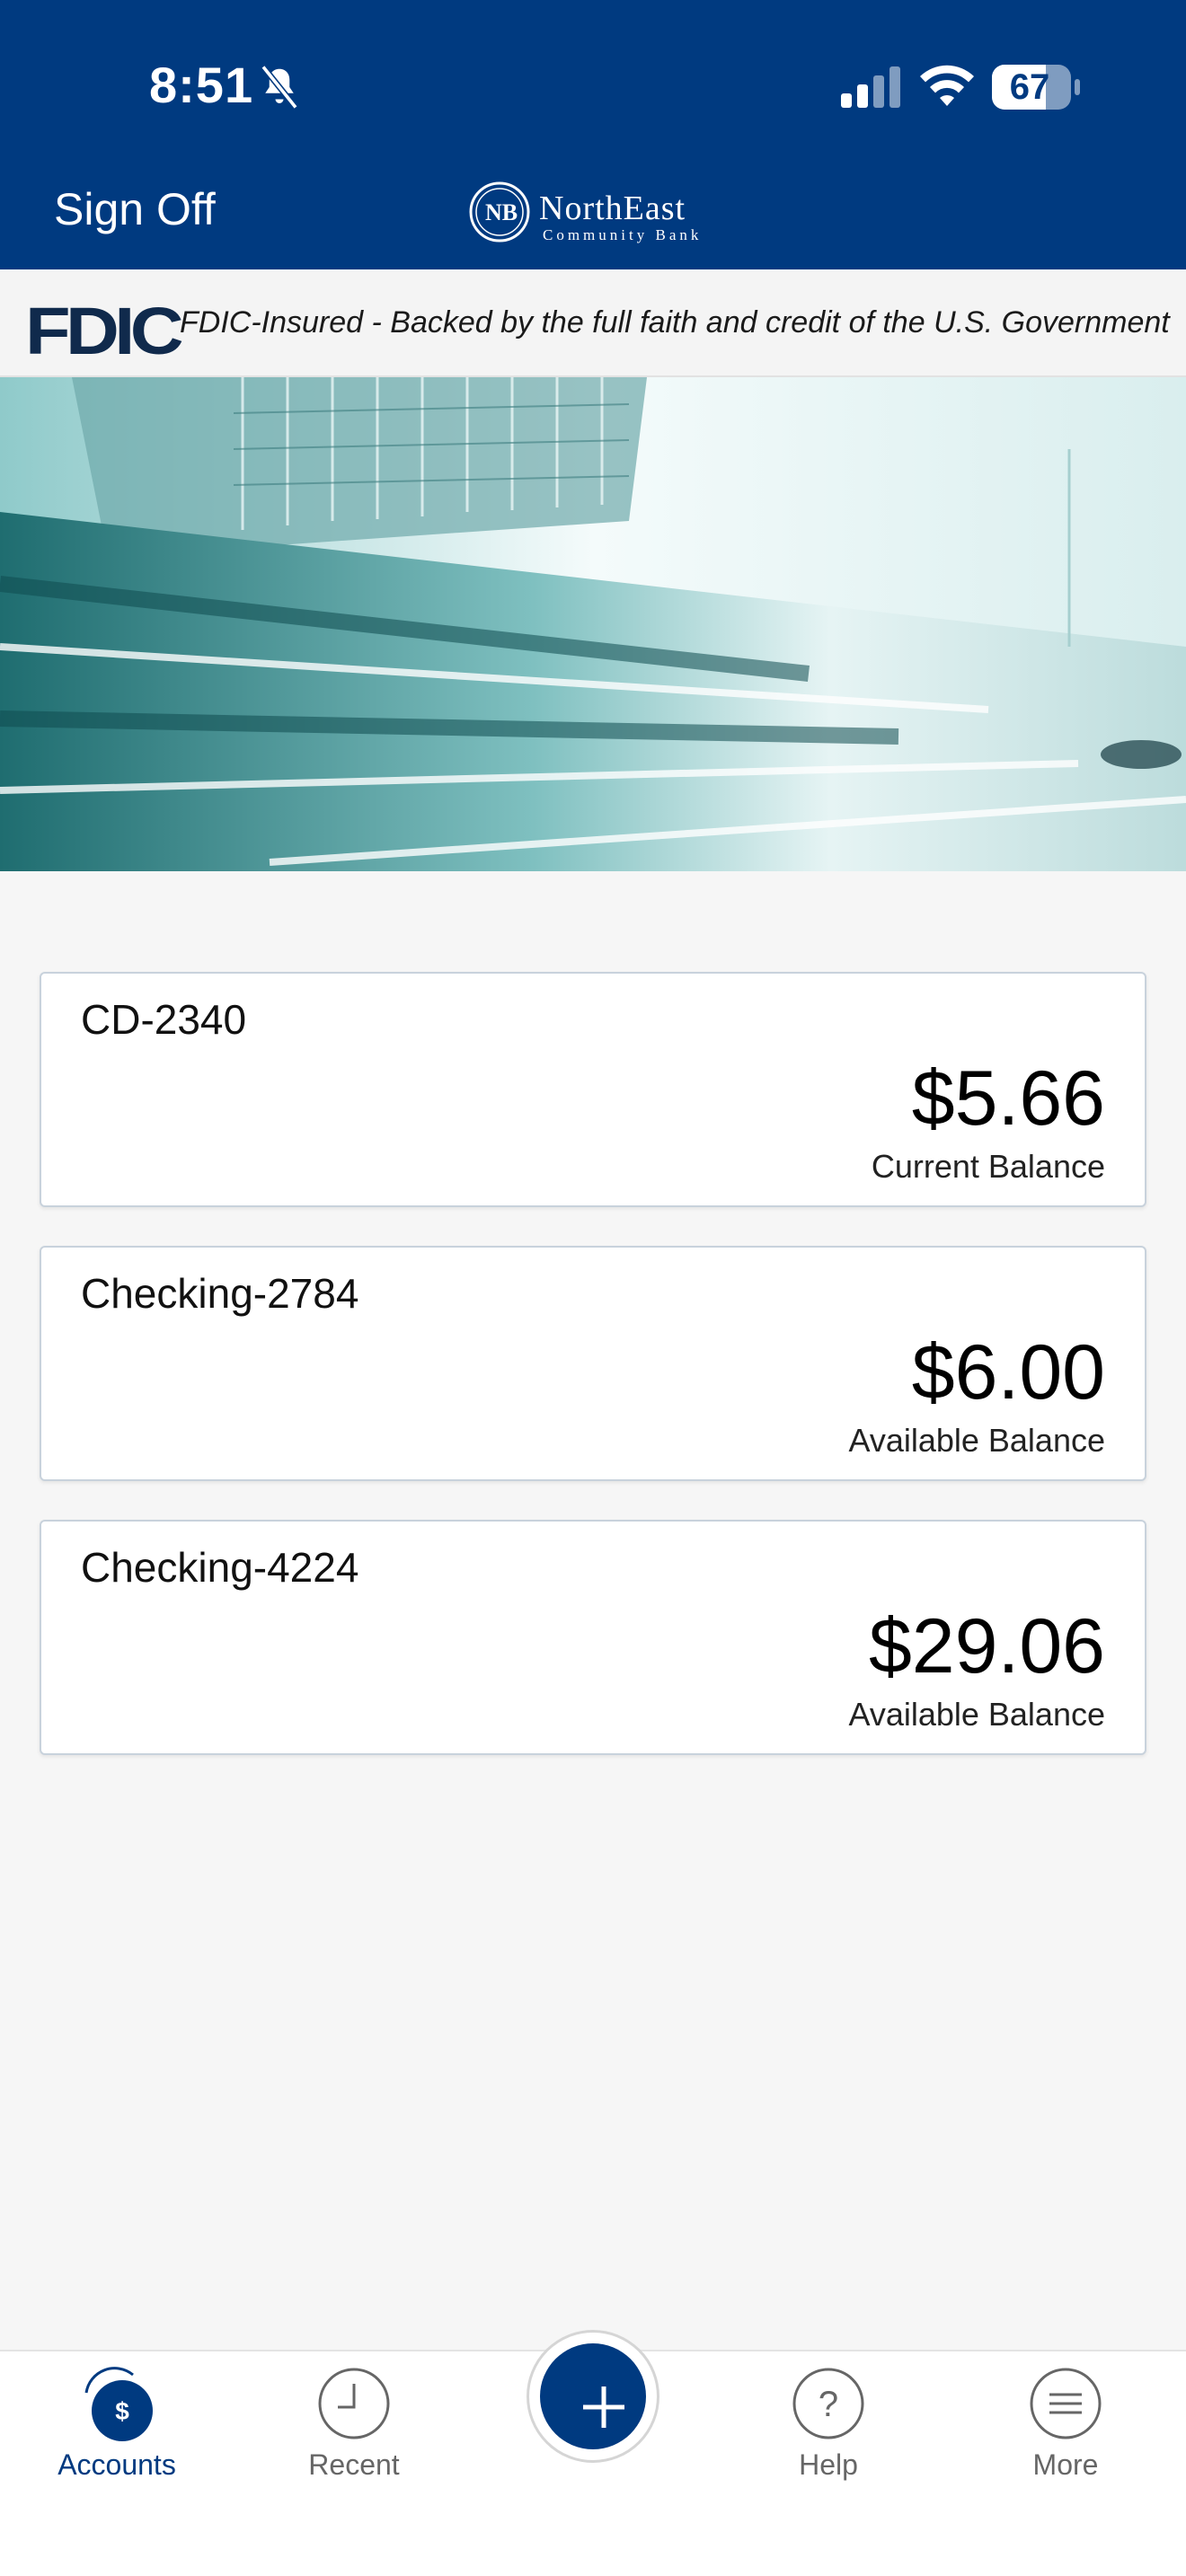 The width and height of the screenshot is (1186, 2576). What do you see at coordinates (354, 2403) in the screenshot?
I see `clock-icon` at bounding box center [354, 2403].